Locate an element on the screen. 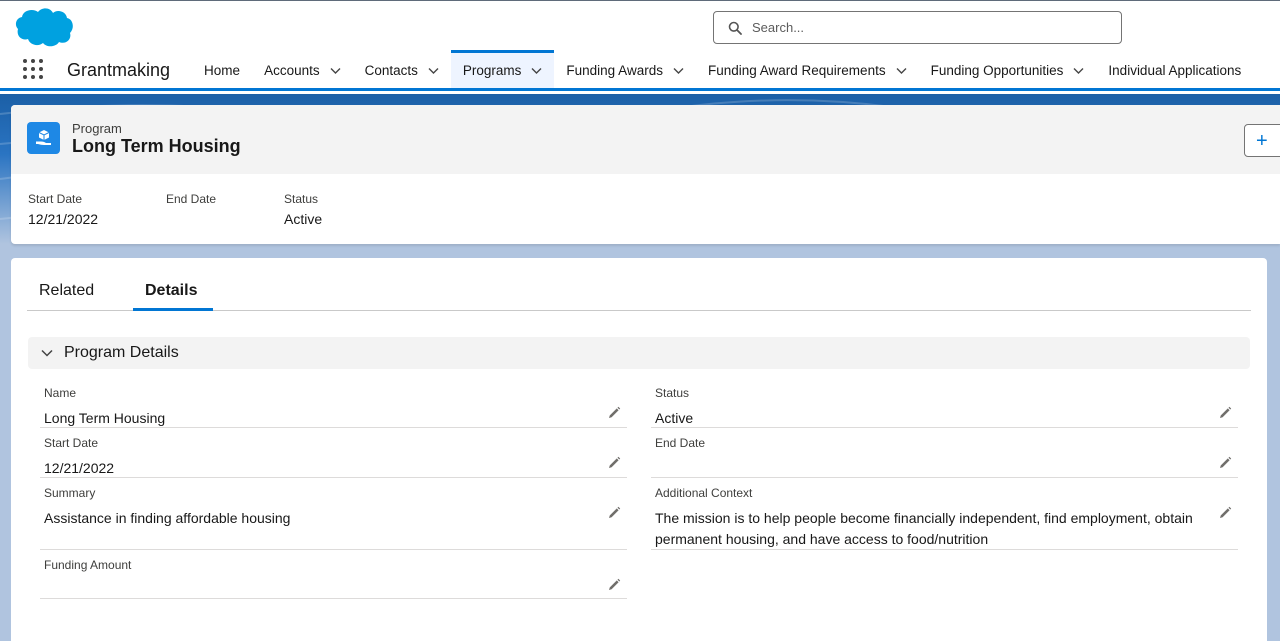 The image size is (1280, 641). highlight-value: Active is located at coordinates (303, 219).